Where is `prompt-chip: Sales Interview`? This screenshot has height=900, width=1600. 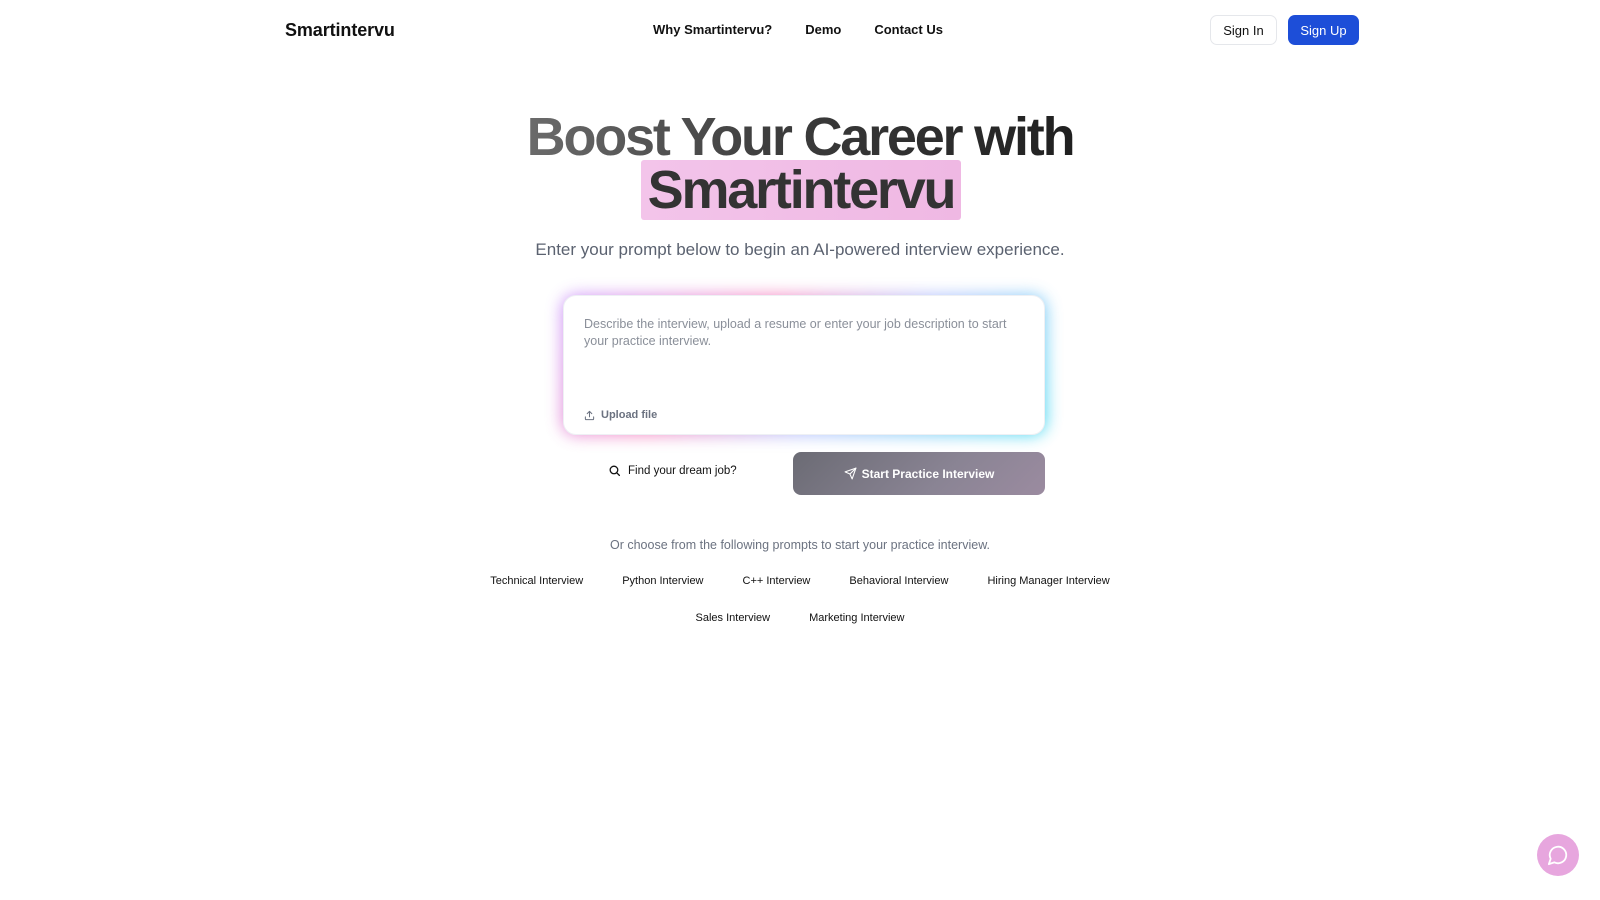
prompt-chip: Sales Interview is located at coordinates (733, 618).